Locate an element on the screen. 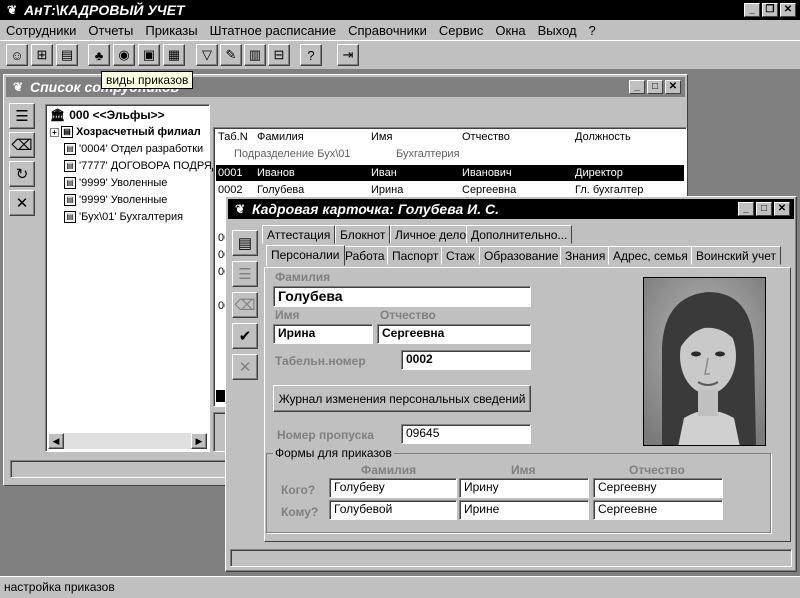 This screenshot has width=800, height=598. status-text: настройка приказов is located at coordinates (59, 587).